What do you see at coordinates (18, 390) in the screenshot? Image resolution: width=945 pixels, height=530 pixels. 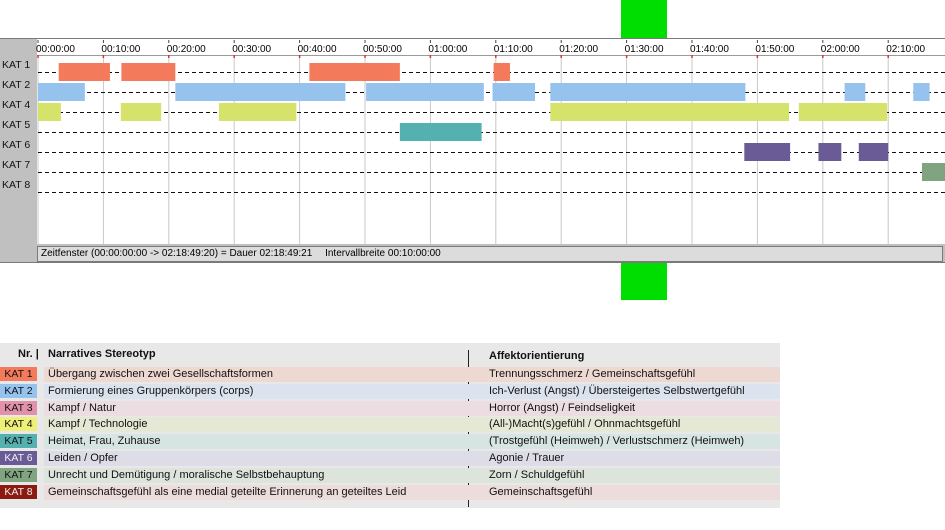 I see `legend-category-swatch: KAT 2` at bounding box center [18, 390].